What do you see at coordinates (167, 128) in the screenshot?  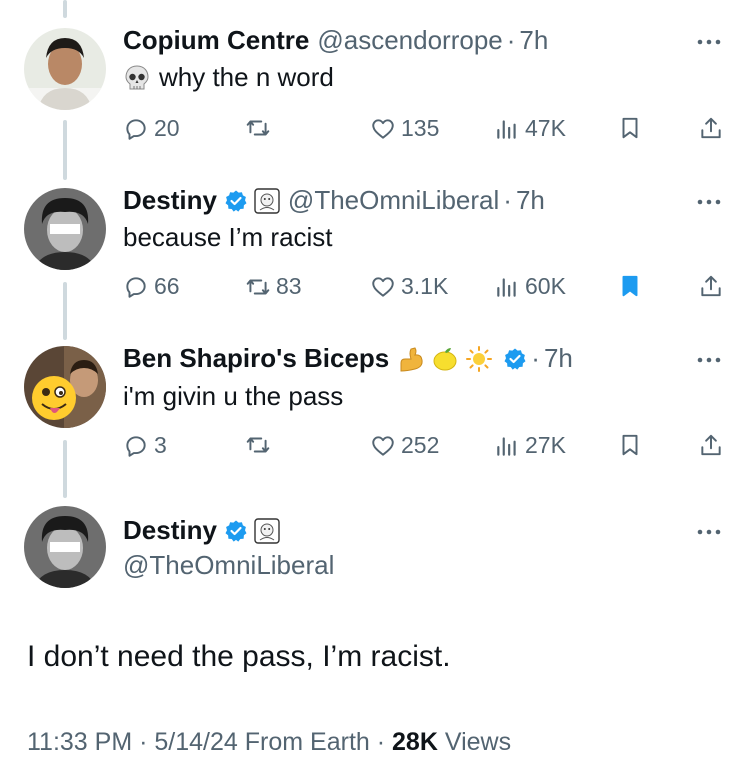 I see `reply-count: 20` at bounding box center [167, 128].